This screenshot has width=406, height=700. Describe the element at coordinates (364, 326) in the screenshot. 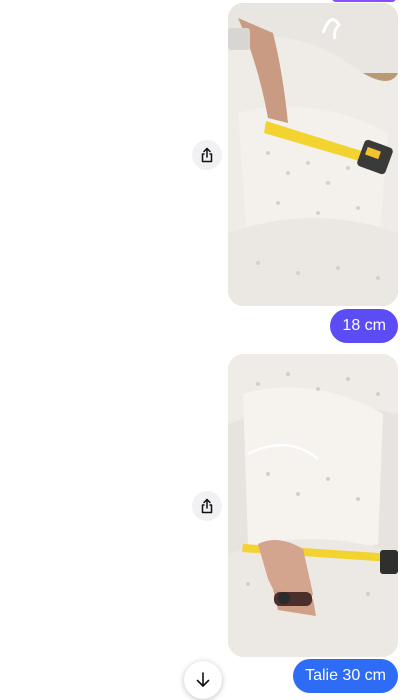

I see `message-bubble: 18 cm` at that location.